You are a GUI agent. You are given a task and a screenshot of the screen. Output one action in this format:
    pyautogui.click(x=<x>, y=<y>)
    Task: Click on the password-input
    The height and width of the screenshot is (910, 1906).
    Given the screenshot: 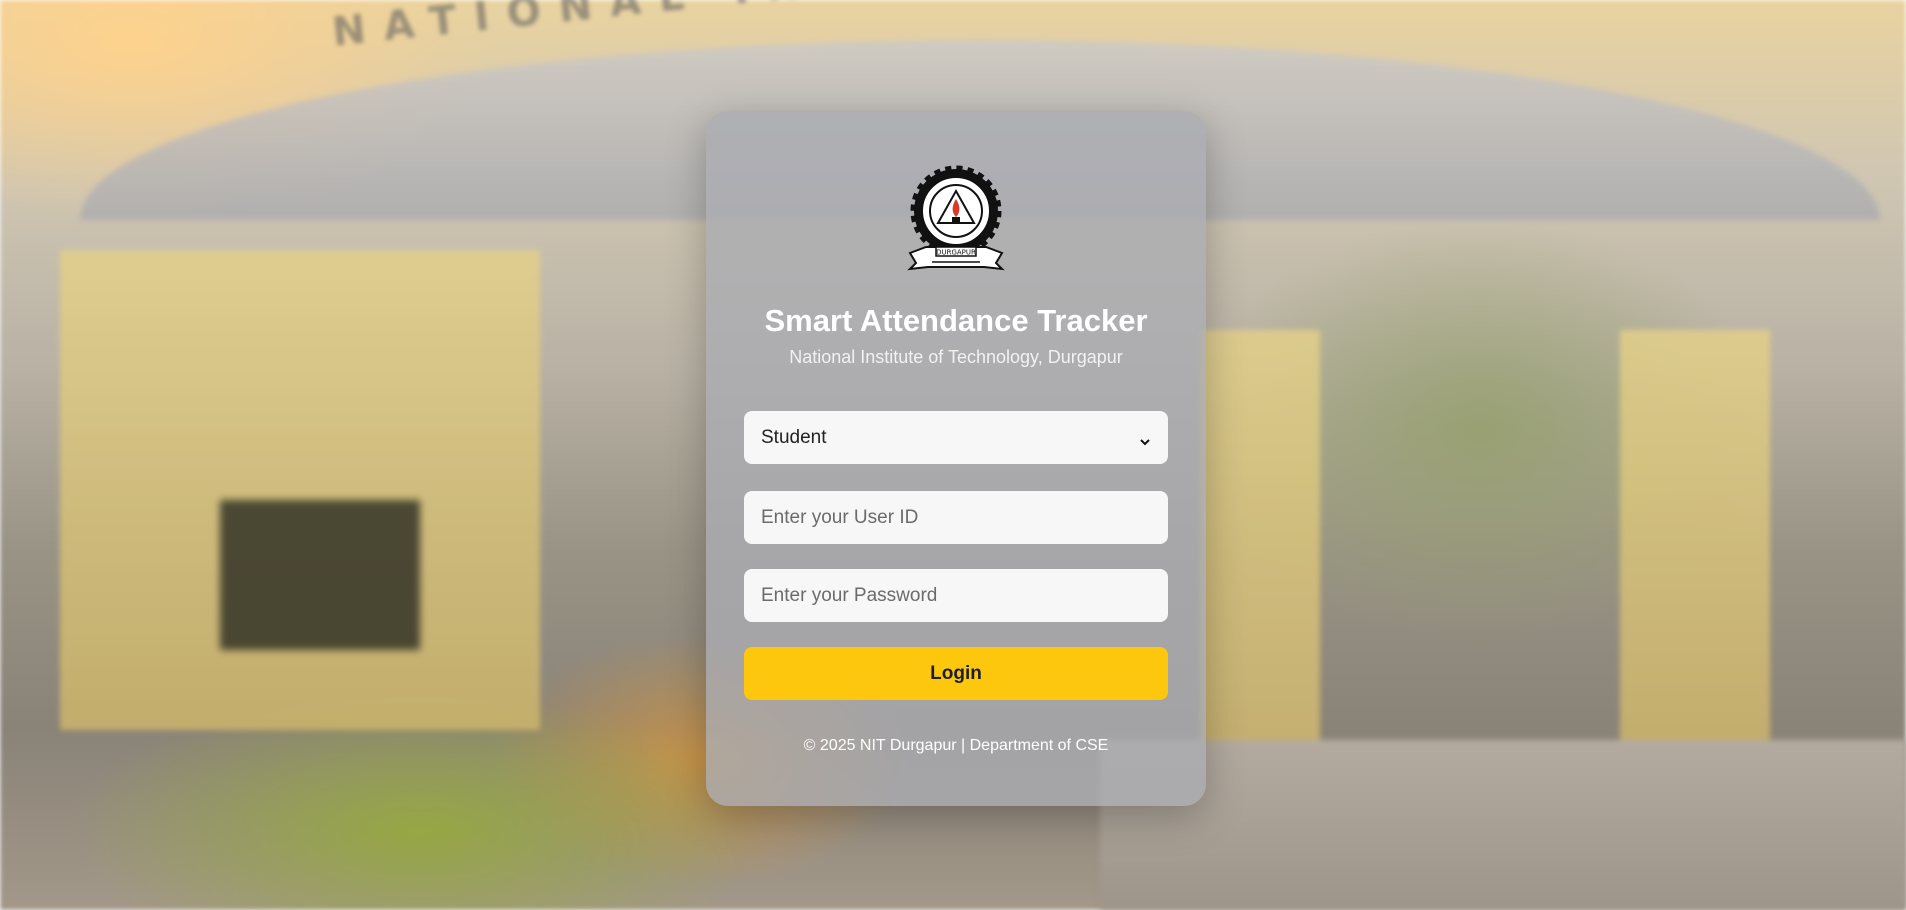 What is the action you would take?
    pyautogui.click(x=956, y=595)
    